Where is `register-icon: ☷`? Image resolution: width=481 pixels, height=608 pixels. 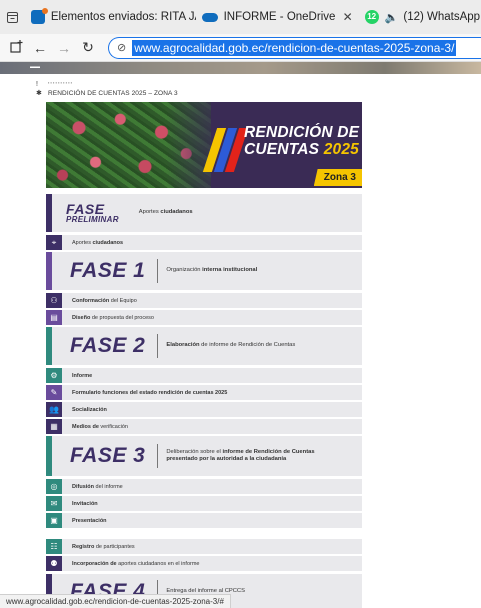
register-icon: ☷ is located at coordinates (54, 546).